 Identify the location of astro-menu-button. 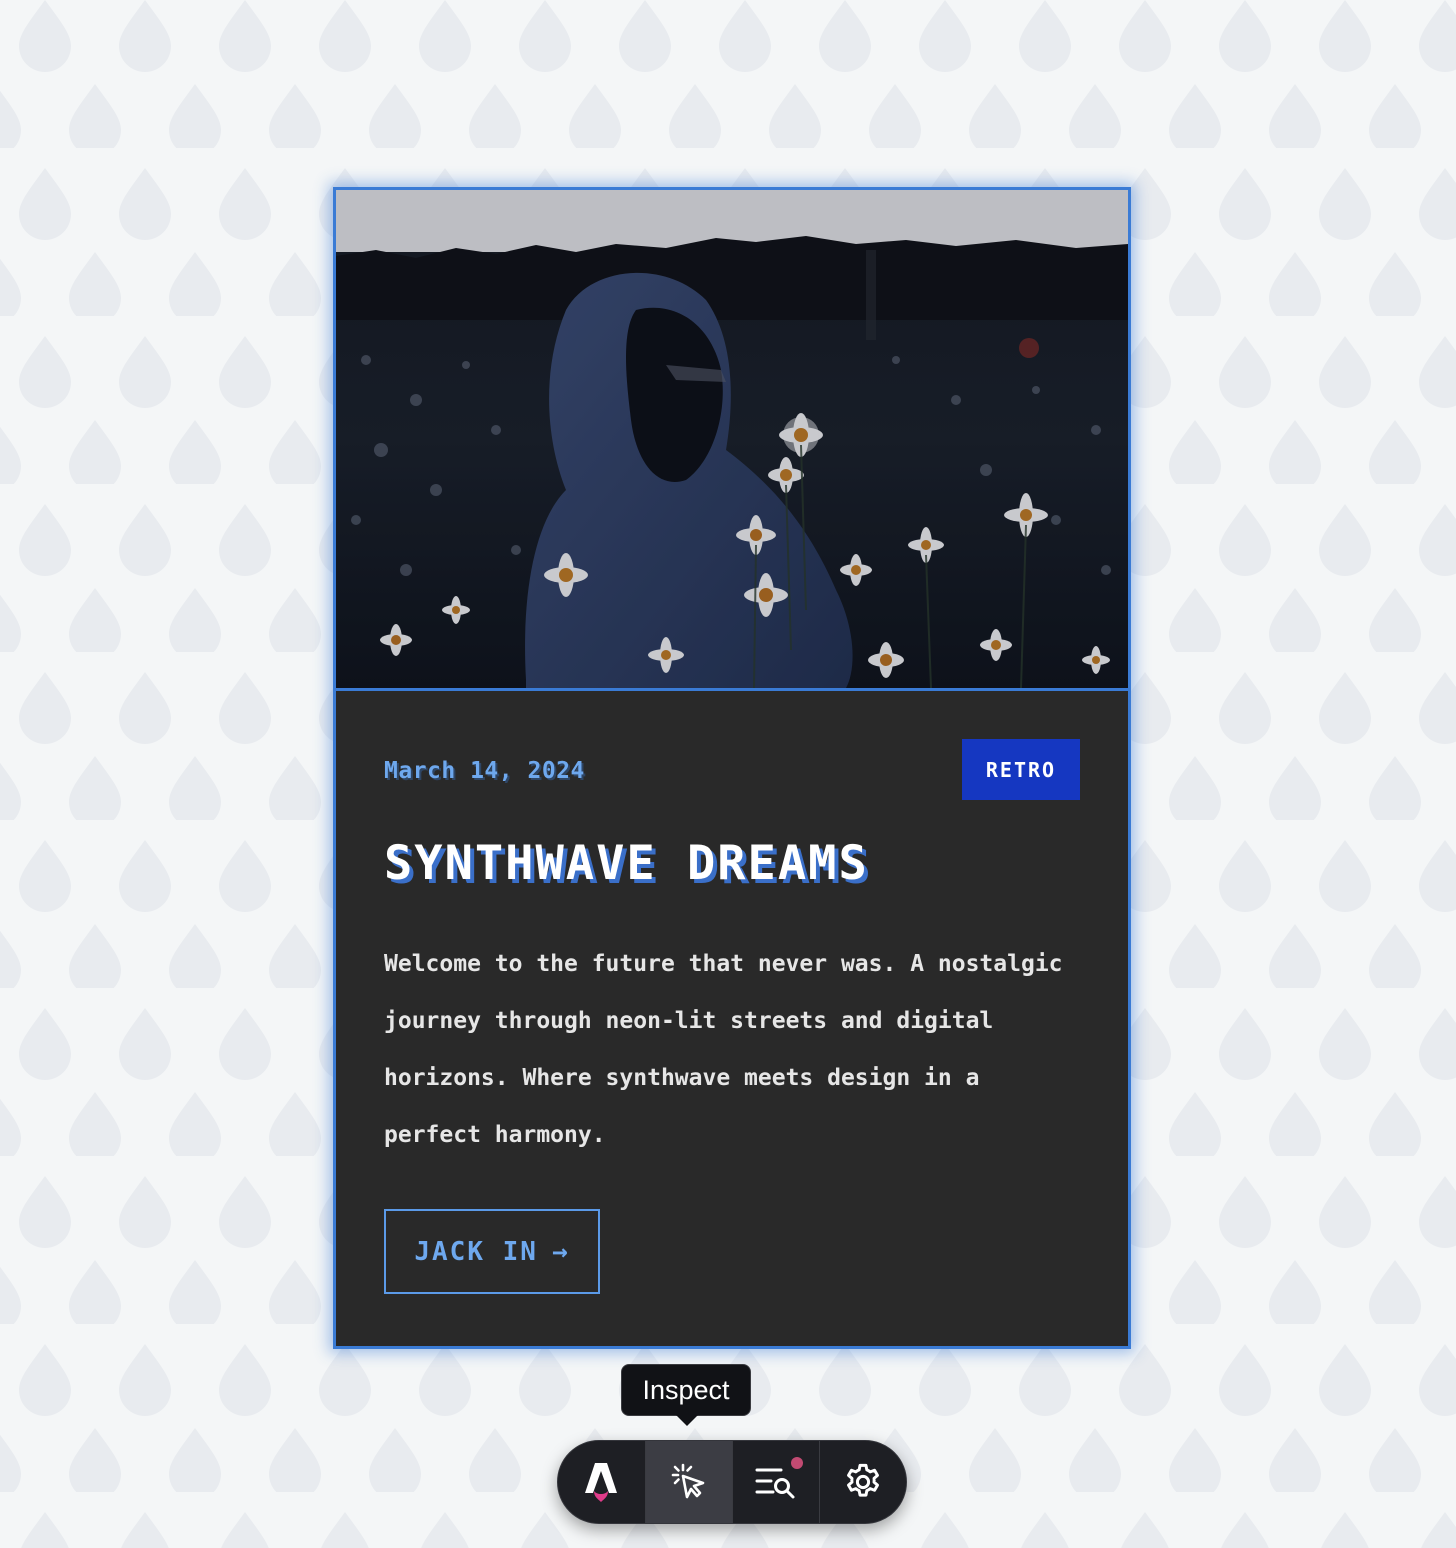
(601, 1482).